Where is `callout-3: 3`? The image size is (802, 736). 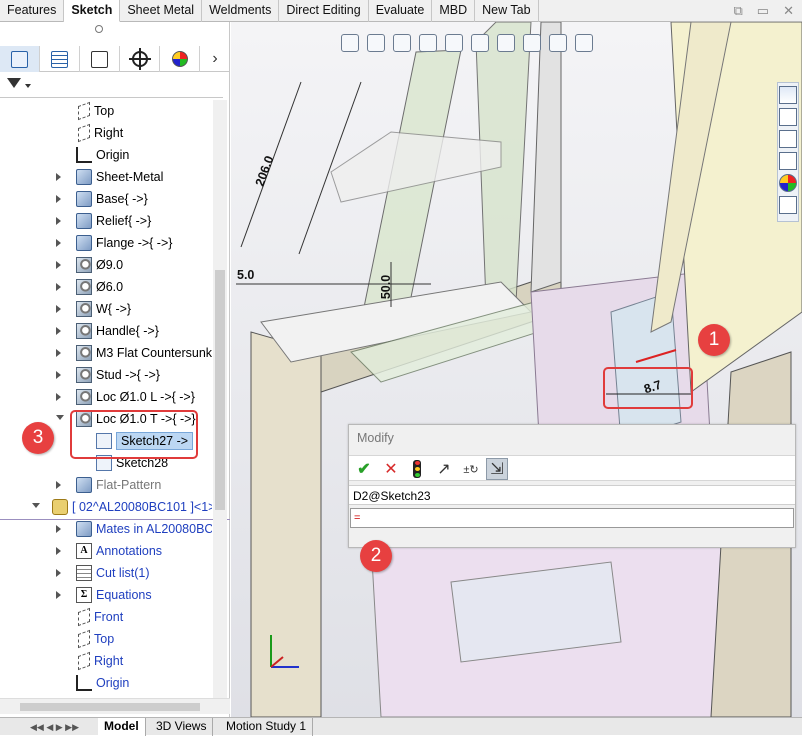 callout-3: 3 is located at coordinates (38, 438).